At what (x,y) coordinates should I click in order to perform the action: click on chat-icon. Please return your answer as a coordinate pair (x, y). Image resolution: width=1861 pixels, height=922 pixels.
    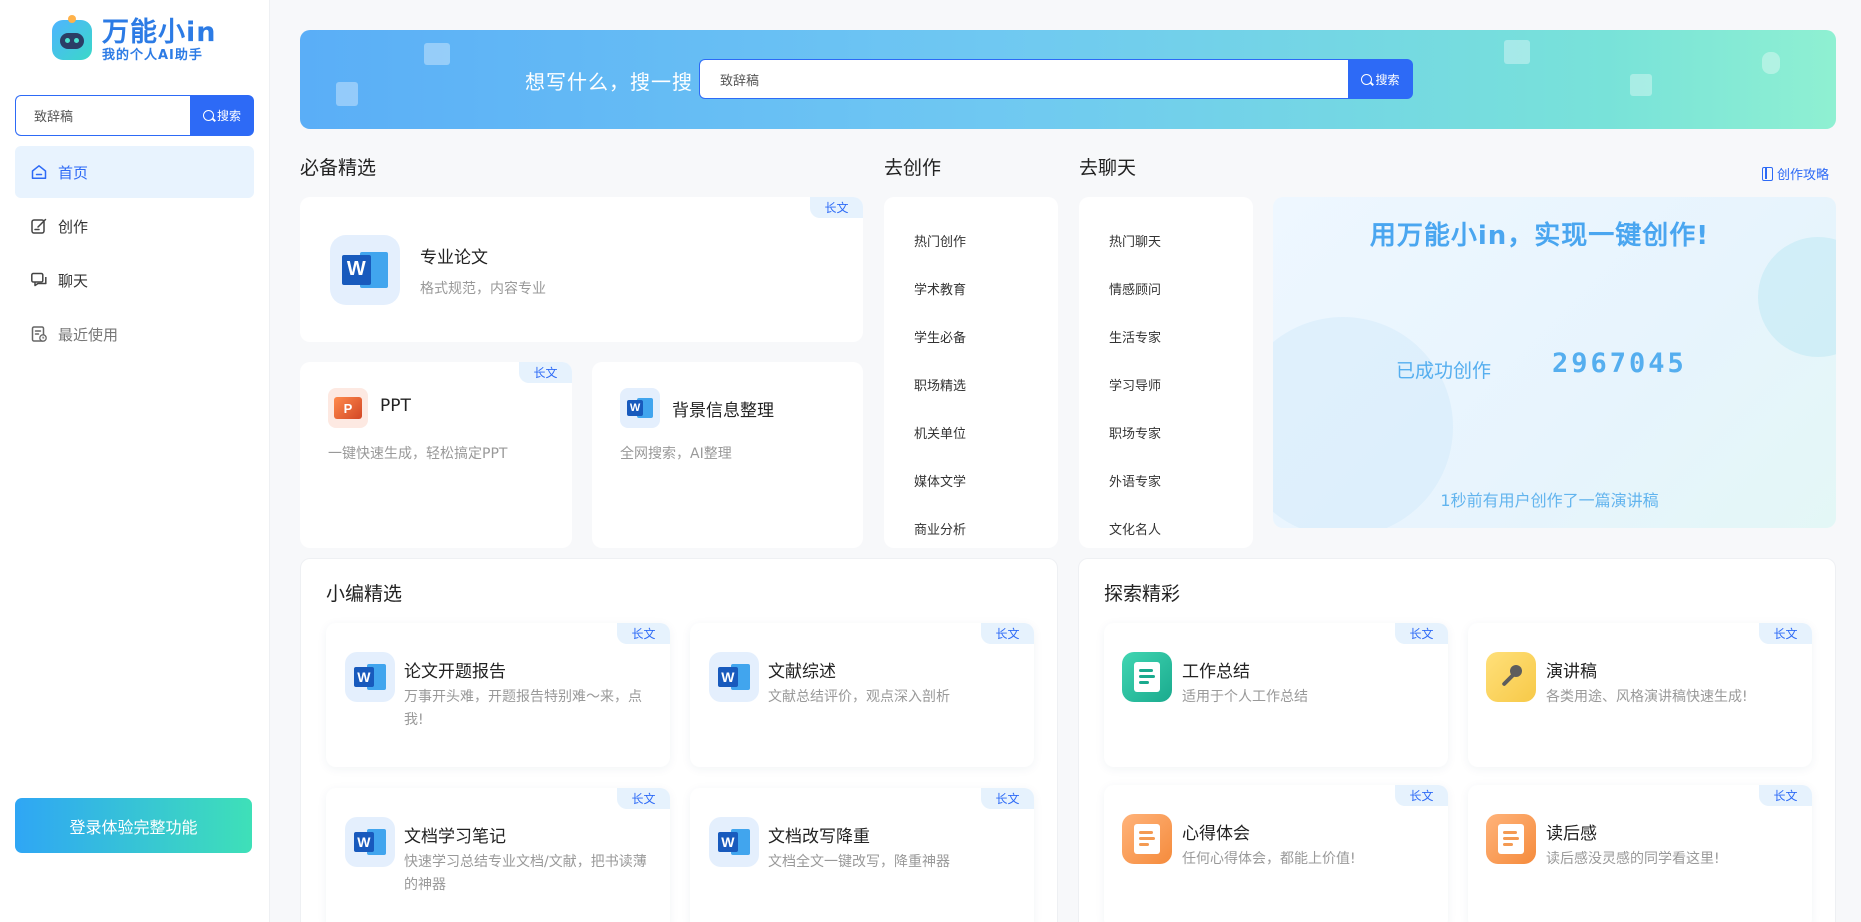
    Looking at the image, I should click on (39, 280).